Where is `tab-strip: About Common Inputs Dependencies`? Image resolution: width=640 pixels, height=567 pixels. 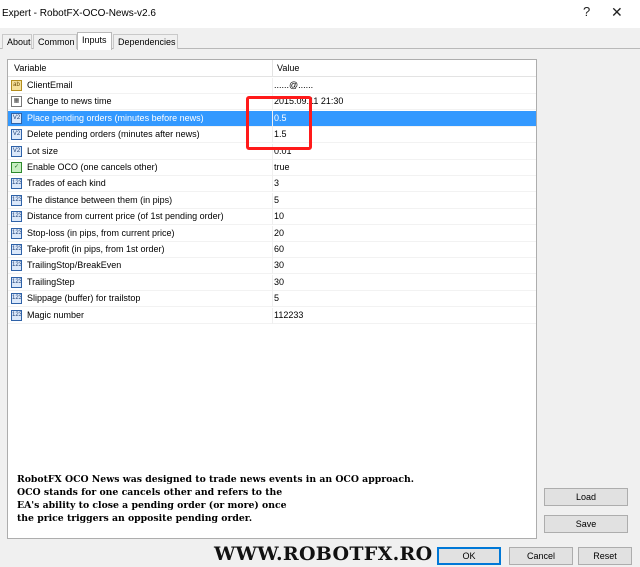
tab-strip: About Common Inputs Dependencies is located at coordinates (320, 41).